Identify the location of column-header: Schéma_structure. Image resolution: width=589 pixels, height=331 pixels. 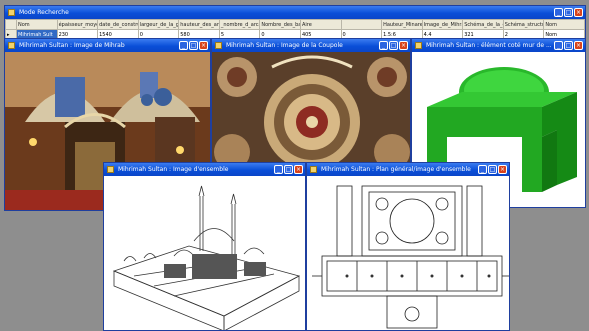
(523, 24).